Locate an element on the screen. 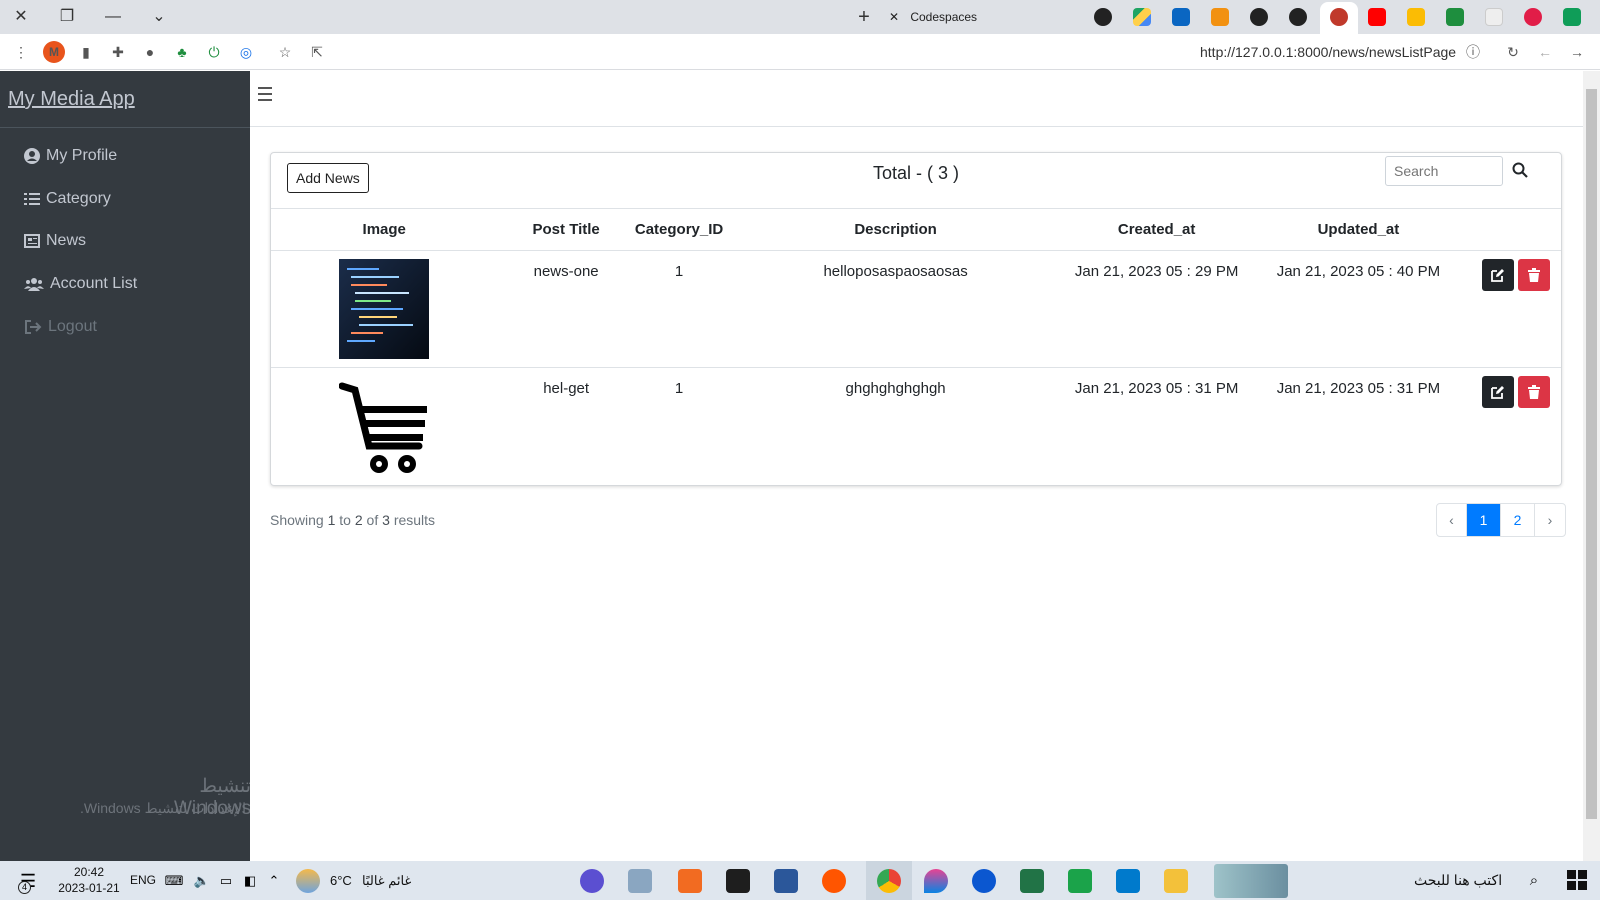  keyboard-icon: ⌨ is located at coordinates (174, 881).